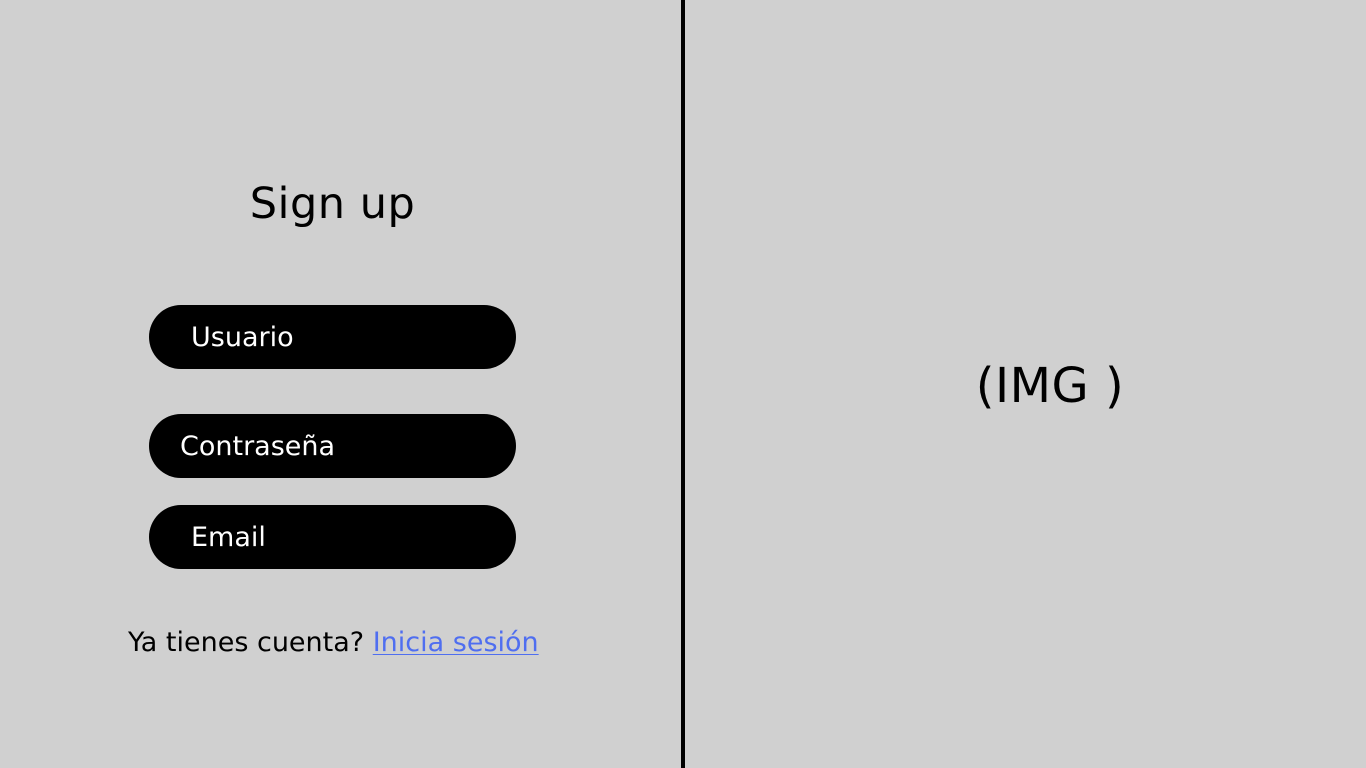 This screenshot has height=768, width=1366. I want to click on email-input, so click(332, 537).